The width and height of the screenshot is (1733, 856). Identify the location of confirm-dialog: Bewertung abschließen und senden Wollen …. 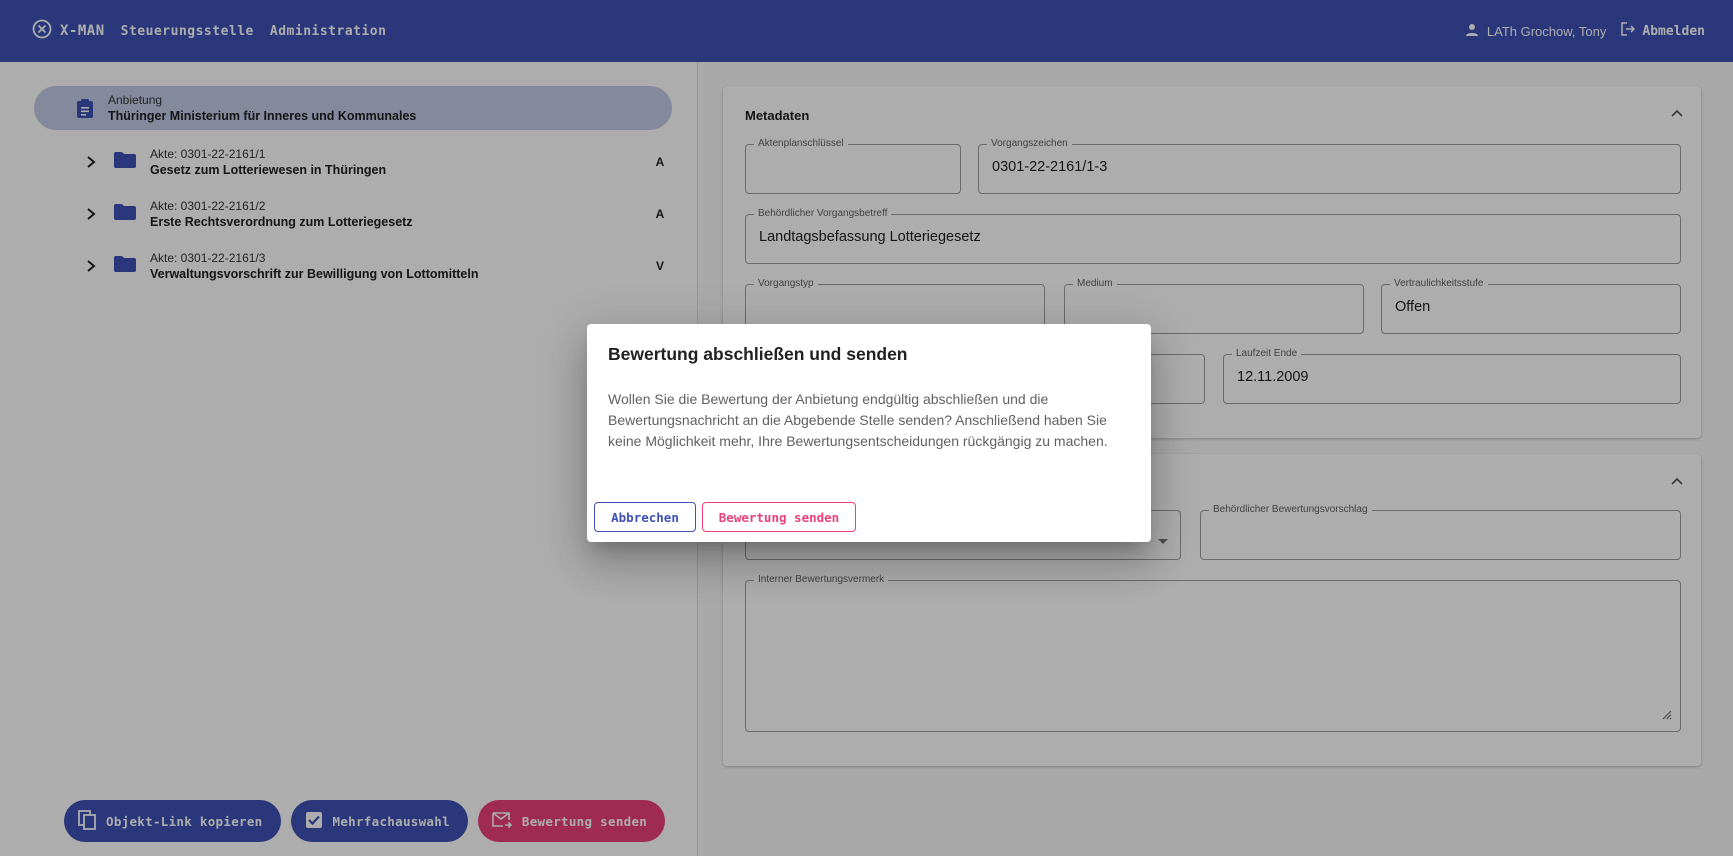
(869, 433).